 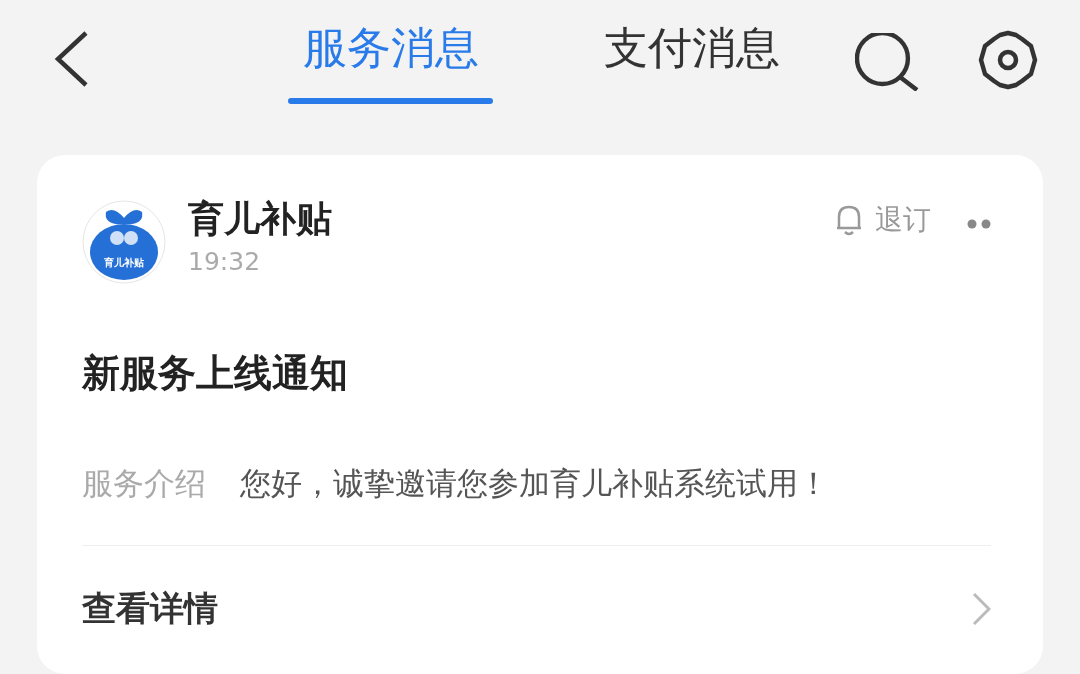 What do you see at coordinates (215, 373) in the screenshot?
I see `message-title: 新服务上线通知` at bounding box center [215, 373].